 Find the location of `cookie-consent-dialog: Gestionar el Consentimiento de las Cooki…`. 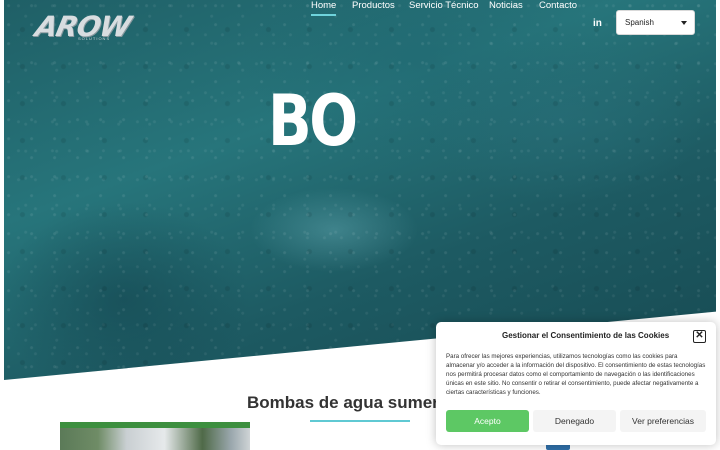

cookie-consent-dialog: Gestionar el Consentimiento de las Cooki… is located at coordinates (576, 383).